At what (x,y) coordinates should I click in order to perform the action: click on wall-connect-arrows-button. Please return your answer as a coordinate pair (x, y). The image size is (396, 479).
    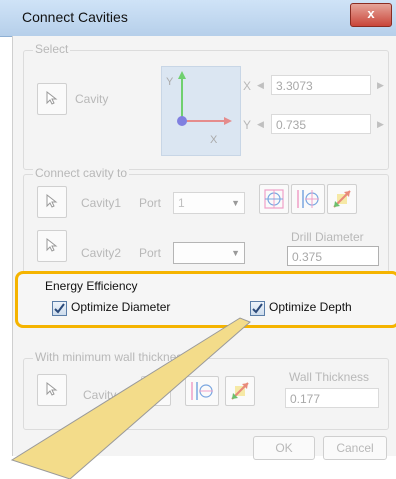
    Looking at the image, I should click on (240, 391).